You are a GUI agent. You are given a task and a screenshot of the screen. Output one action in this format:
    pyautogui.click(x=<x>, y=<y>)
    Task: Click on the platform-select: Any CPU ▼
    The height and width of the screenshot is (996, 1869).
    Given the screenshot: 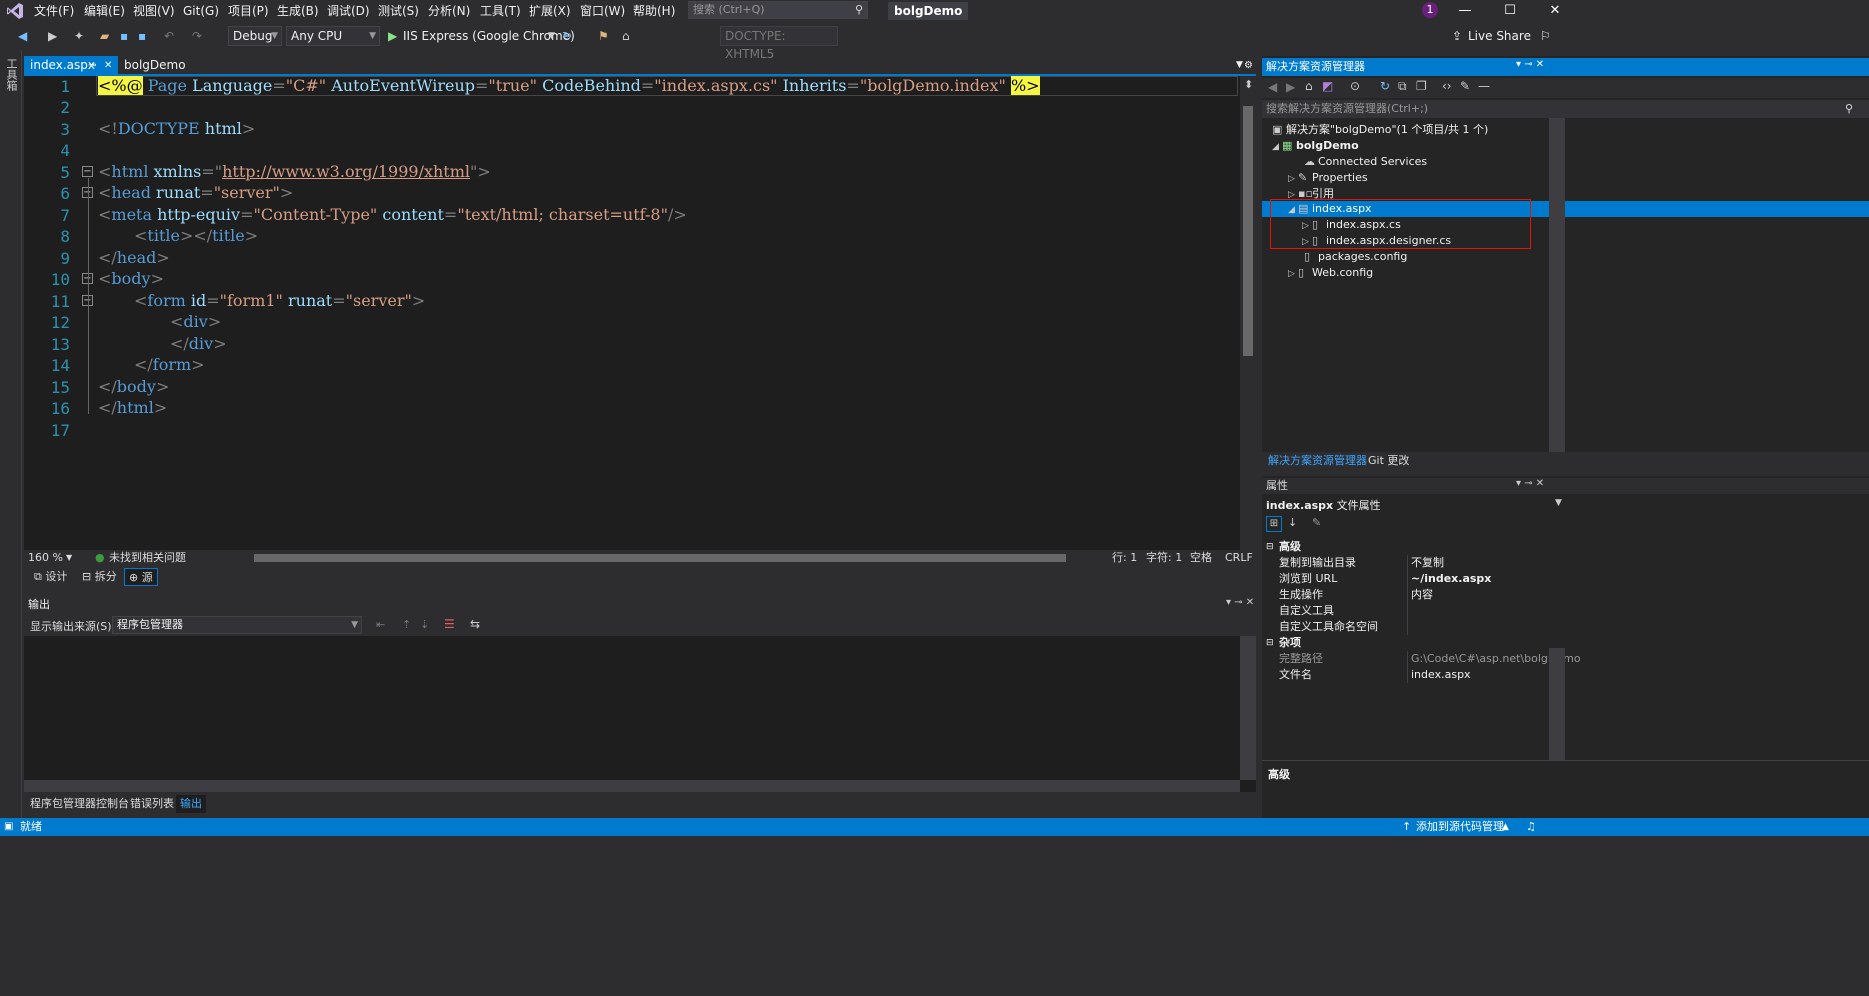 What is the action you would take?
    pyautogui.click(x=333, y=36)
    